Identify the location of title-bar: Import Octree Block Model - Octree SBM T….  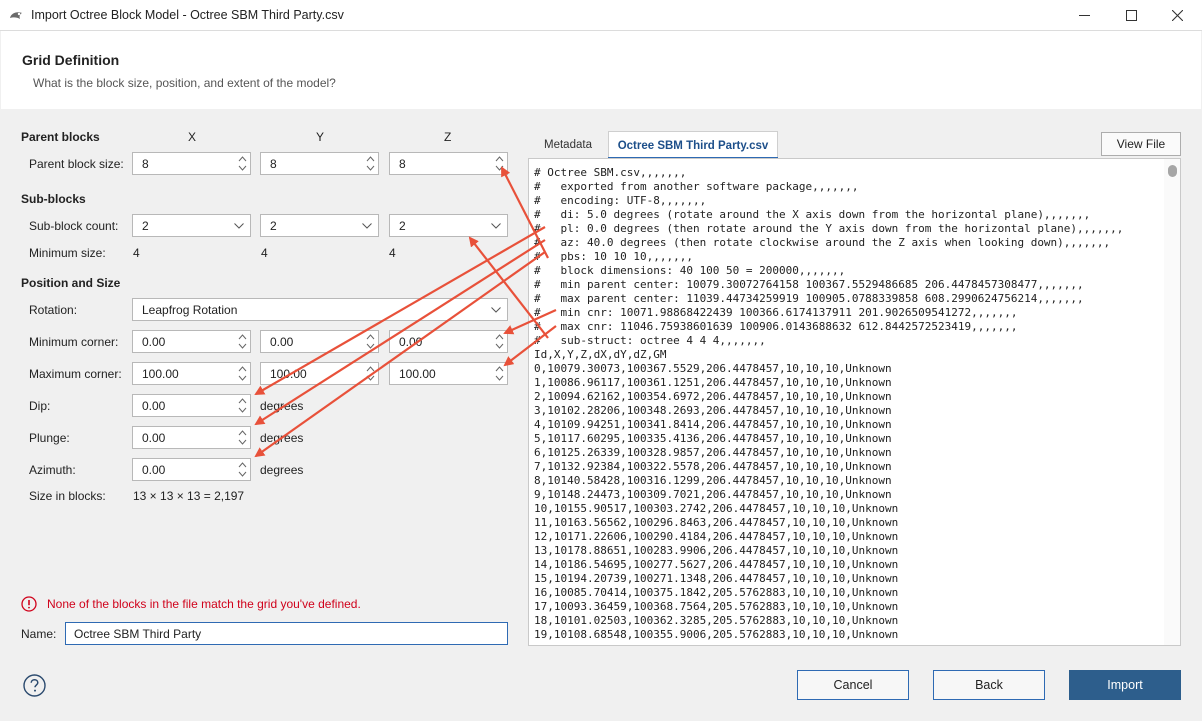
(601, 15).